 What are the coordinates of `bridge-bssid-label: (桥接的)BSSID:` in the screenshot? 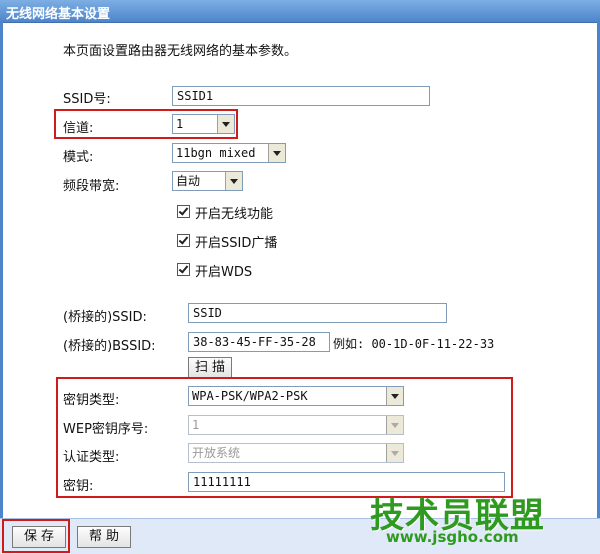 It's located at (109, 346).